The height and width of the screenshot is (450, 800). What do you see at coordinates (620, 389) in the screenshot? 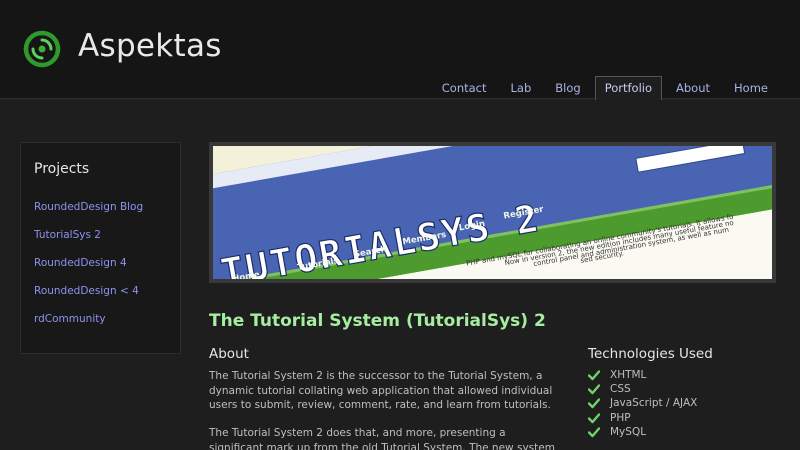
I see `technology-label: CSS` at bounding box center [620, 389].